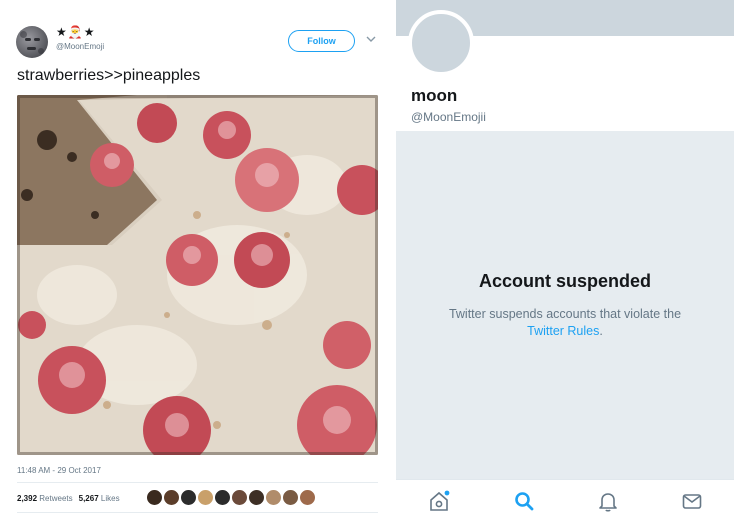 Image resolution: width=734 pixels, height=521 pixels. What do you see at coordinates (59, 470) in the screenshot?
I see `tweet-timestamp: 11:48 AM - 29 Oct 2017` at bounding box center [59, 470].